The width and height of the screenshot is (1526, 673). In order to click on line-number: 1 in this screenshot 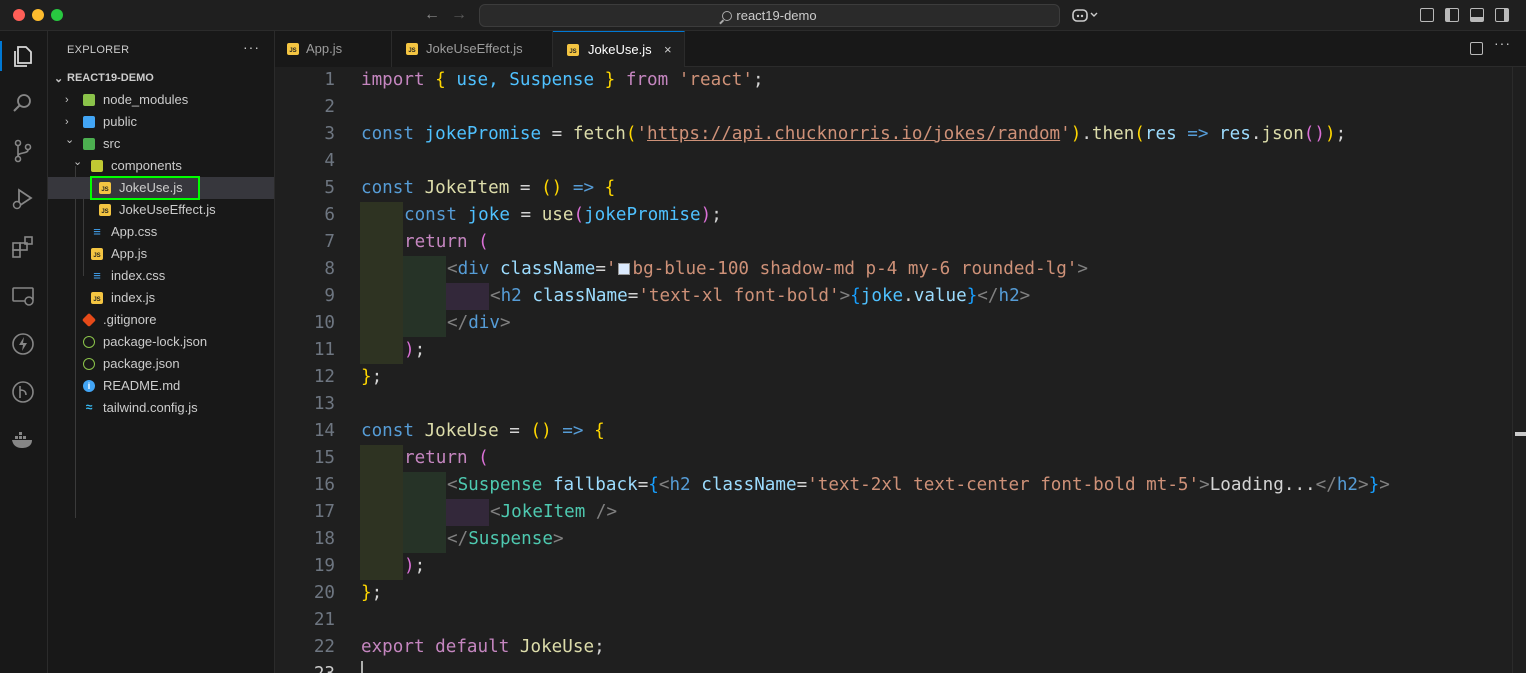, I will do `click(329, 80)`.